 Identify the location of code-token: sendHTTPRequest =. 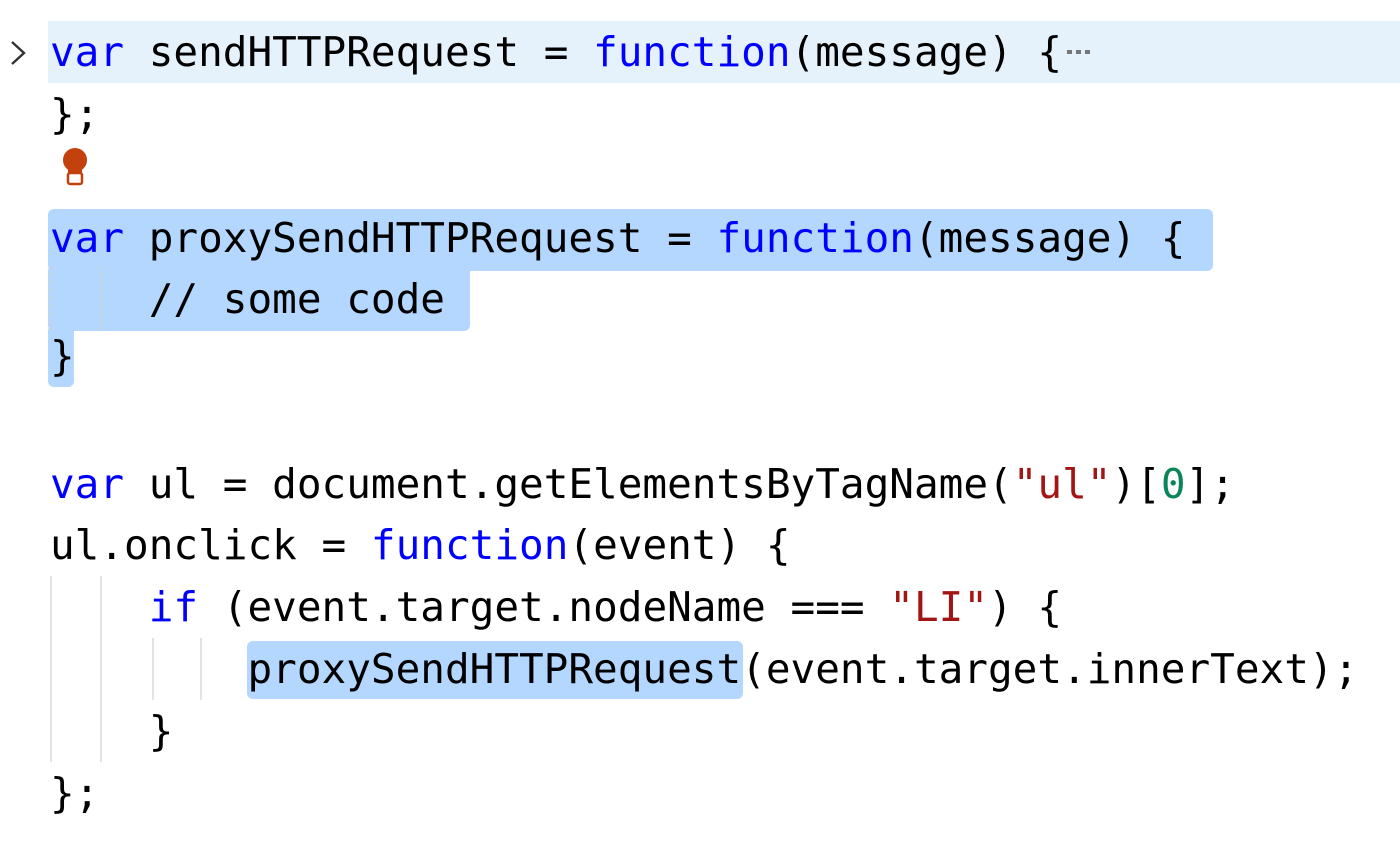
(359, 52).